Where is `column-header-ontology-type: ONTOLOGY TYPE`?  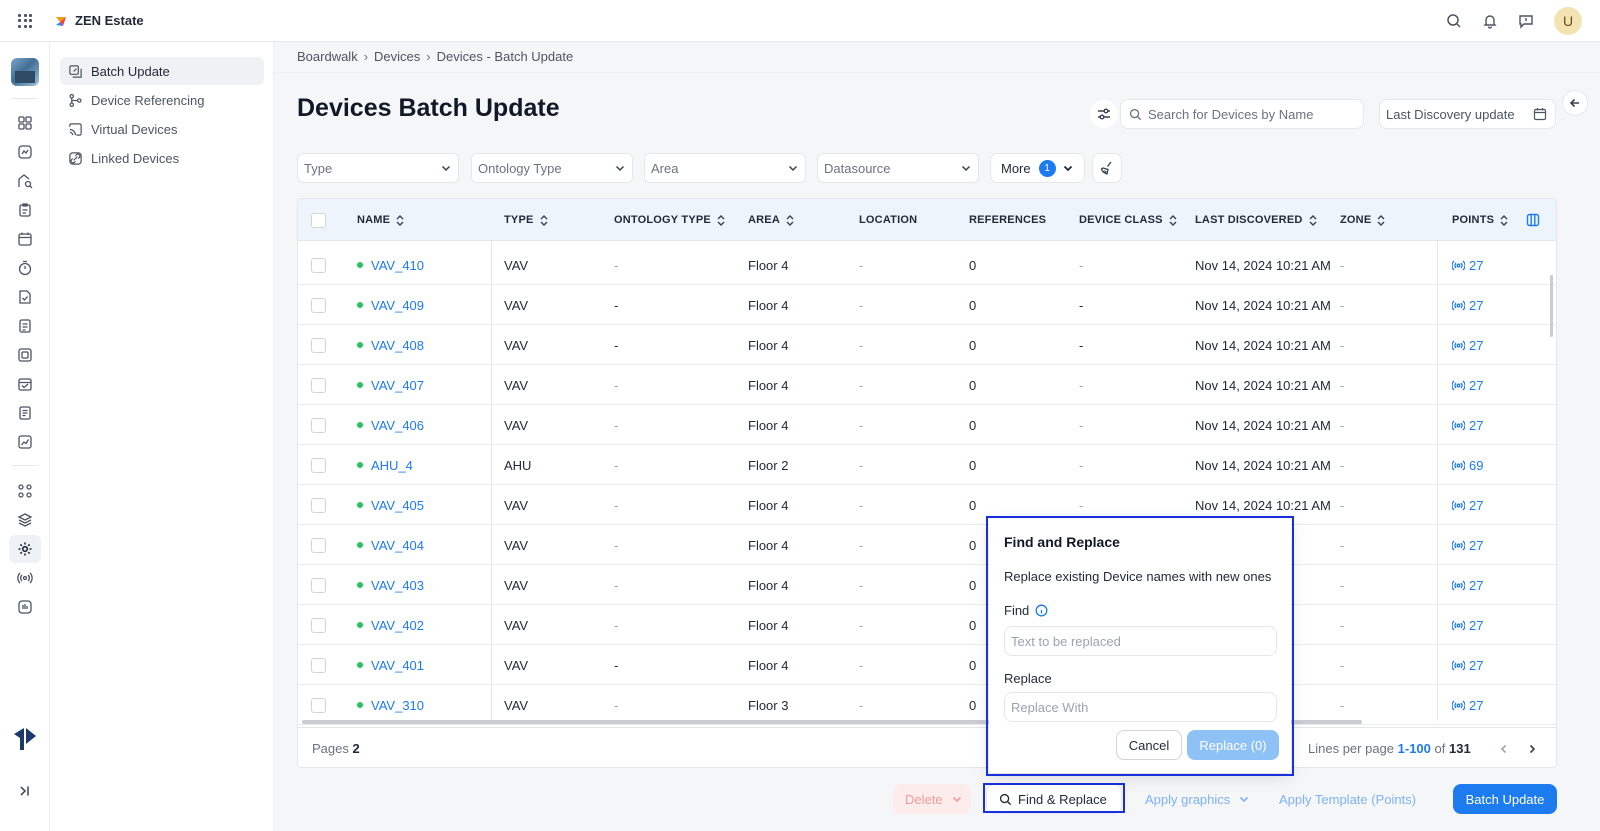
column-header-ontology-type: ONTOLOGY TYPE is located at coordinates (669, 220).